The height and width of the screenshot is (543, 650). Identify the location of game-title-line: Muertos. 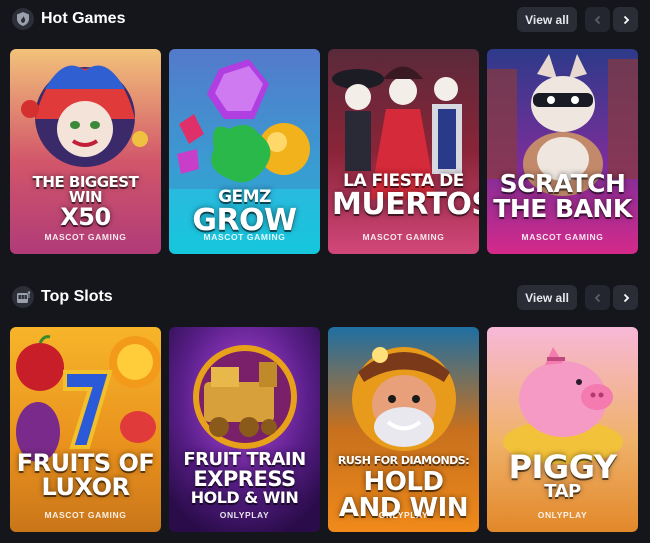
(405, 204).